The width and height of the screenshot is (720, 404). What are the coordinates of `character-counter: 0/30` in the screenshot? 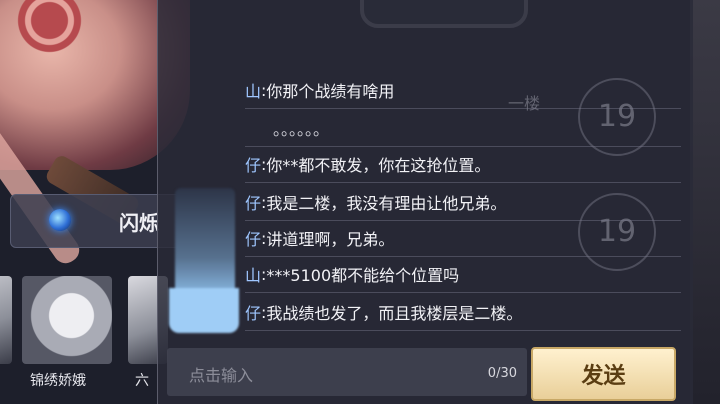 It's located at (502, 373).